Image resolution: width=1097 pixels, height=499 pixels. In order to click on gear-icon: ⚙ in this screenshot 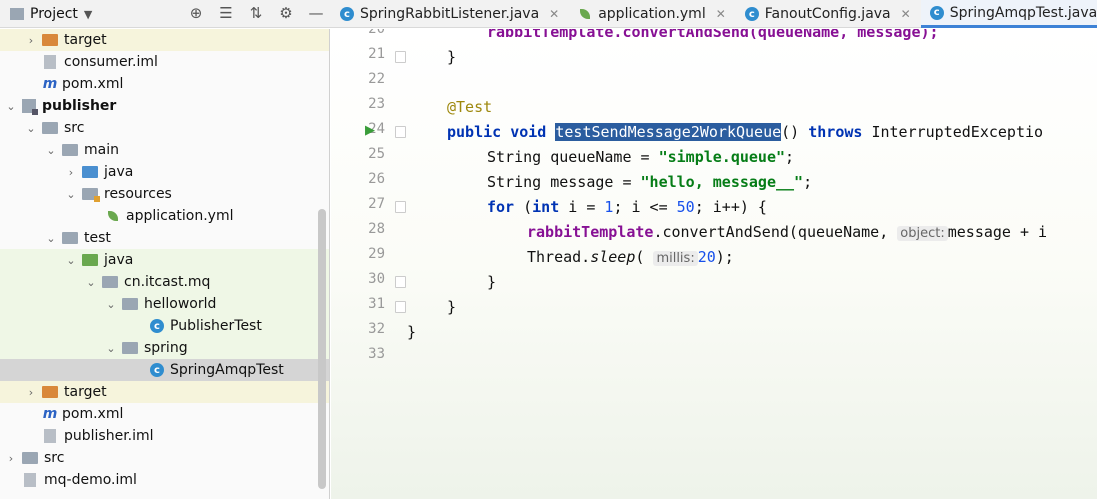, I will do `click(286, 13)`.